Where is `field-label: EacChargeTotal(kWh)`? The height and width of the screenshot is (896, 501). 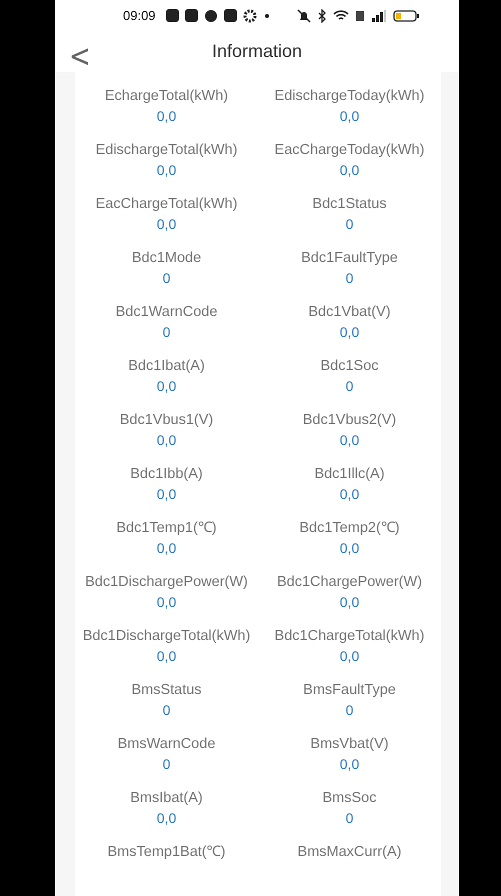 field-label: EacChargeTotal(kWh) is located at coordinates (167, 204).